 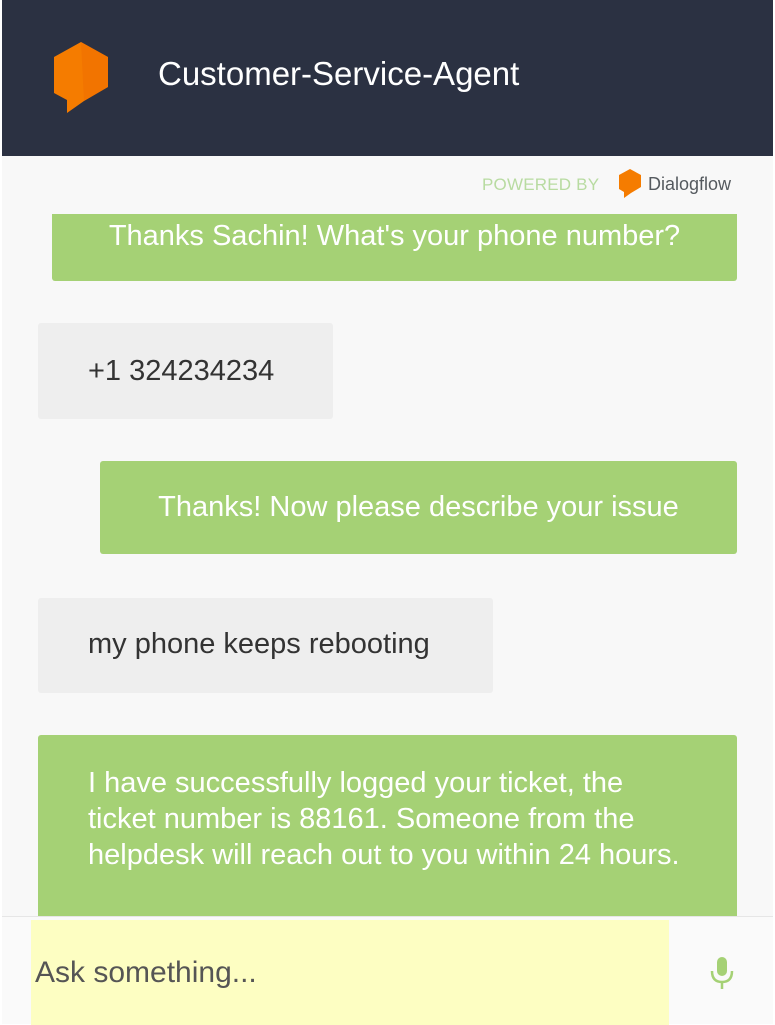 What do you see at coordinates (185, 371) in the screenshot?
I see `user-message: +1 324234234` at bounding box center [185, 371].